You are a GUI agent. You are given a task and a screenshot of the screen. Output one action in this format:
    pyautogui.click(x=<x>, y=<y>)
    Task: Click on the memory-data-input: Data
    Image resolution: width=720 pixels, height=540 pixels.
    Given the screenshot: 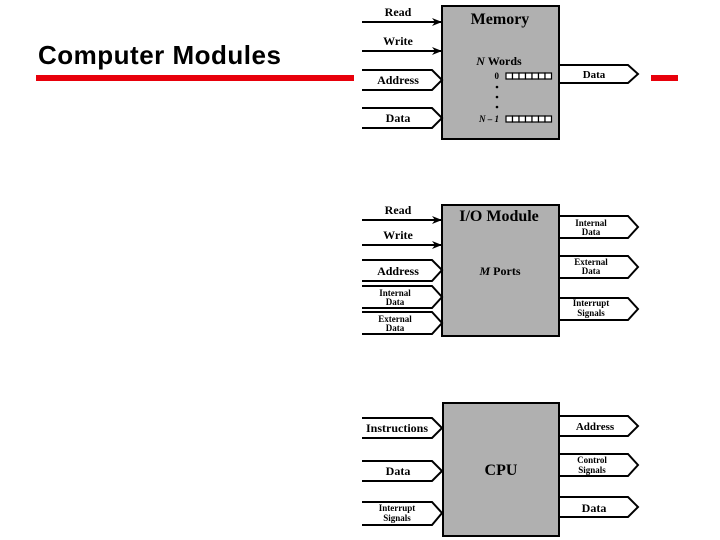 What is the action you would take?
    pyautogui.click(x=403, y=118)
    